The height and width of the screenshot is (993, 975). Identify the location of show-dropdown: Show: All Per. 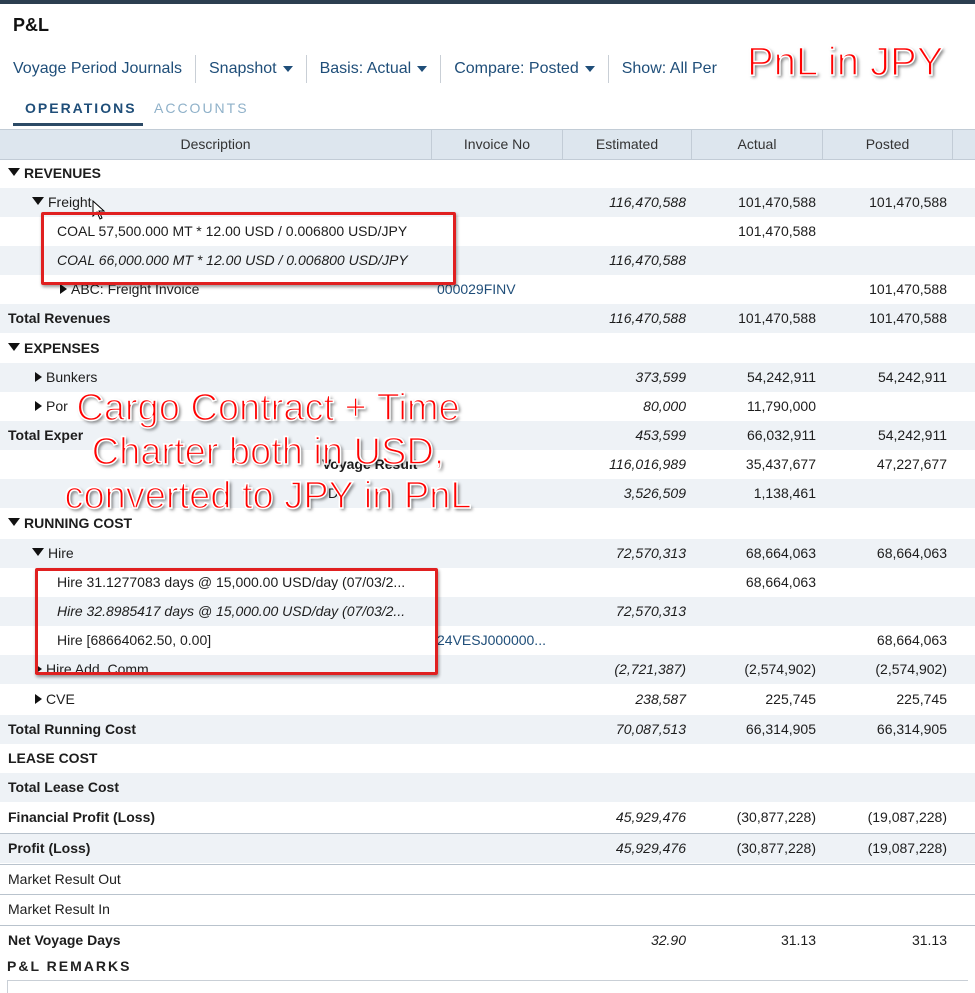
(669, 69).